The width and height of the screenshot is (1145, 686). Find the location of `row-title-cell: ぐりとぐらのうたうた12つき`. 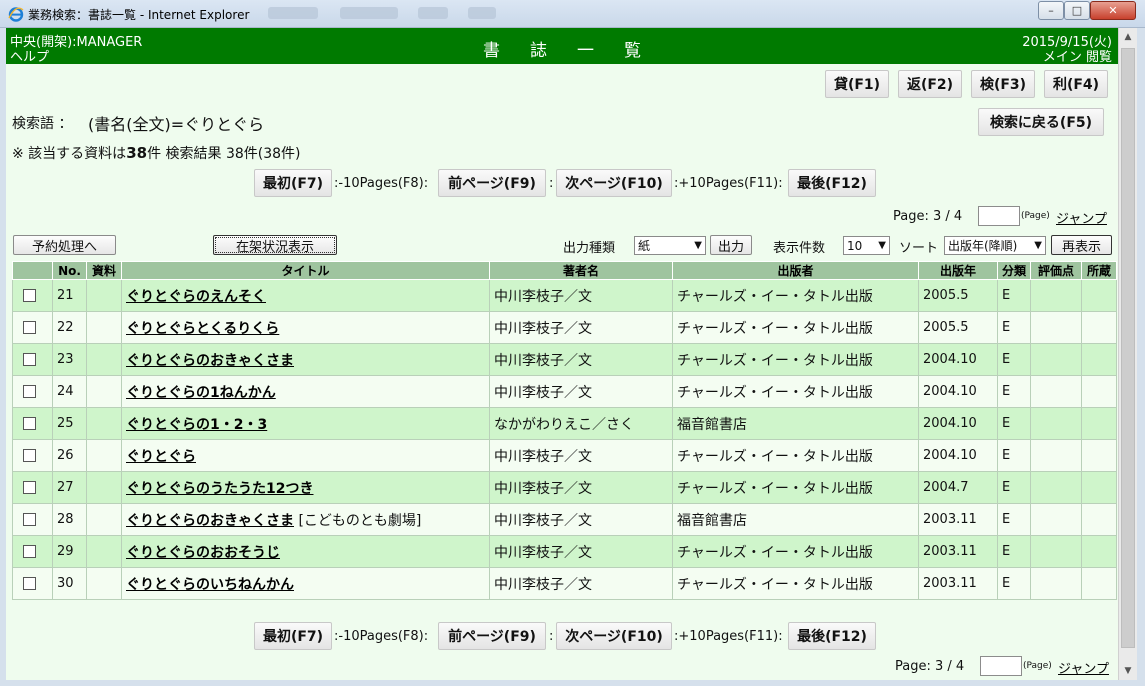

row-title-cell: ぐりとぐらのうたうた12つき is located at coordinates (305, 487).